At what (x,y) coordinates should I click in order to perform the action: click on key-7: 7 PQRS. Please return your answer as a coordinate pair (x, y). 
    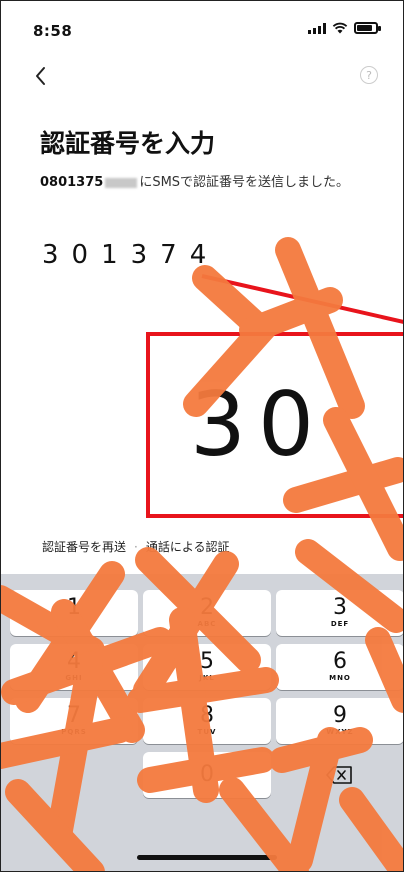
    Looking at the image, I should click on (74, 721).